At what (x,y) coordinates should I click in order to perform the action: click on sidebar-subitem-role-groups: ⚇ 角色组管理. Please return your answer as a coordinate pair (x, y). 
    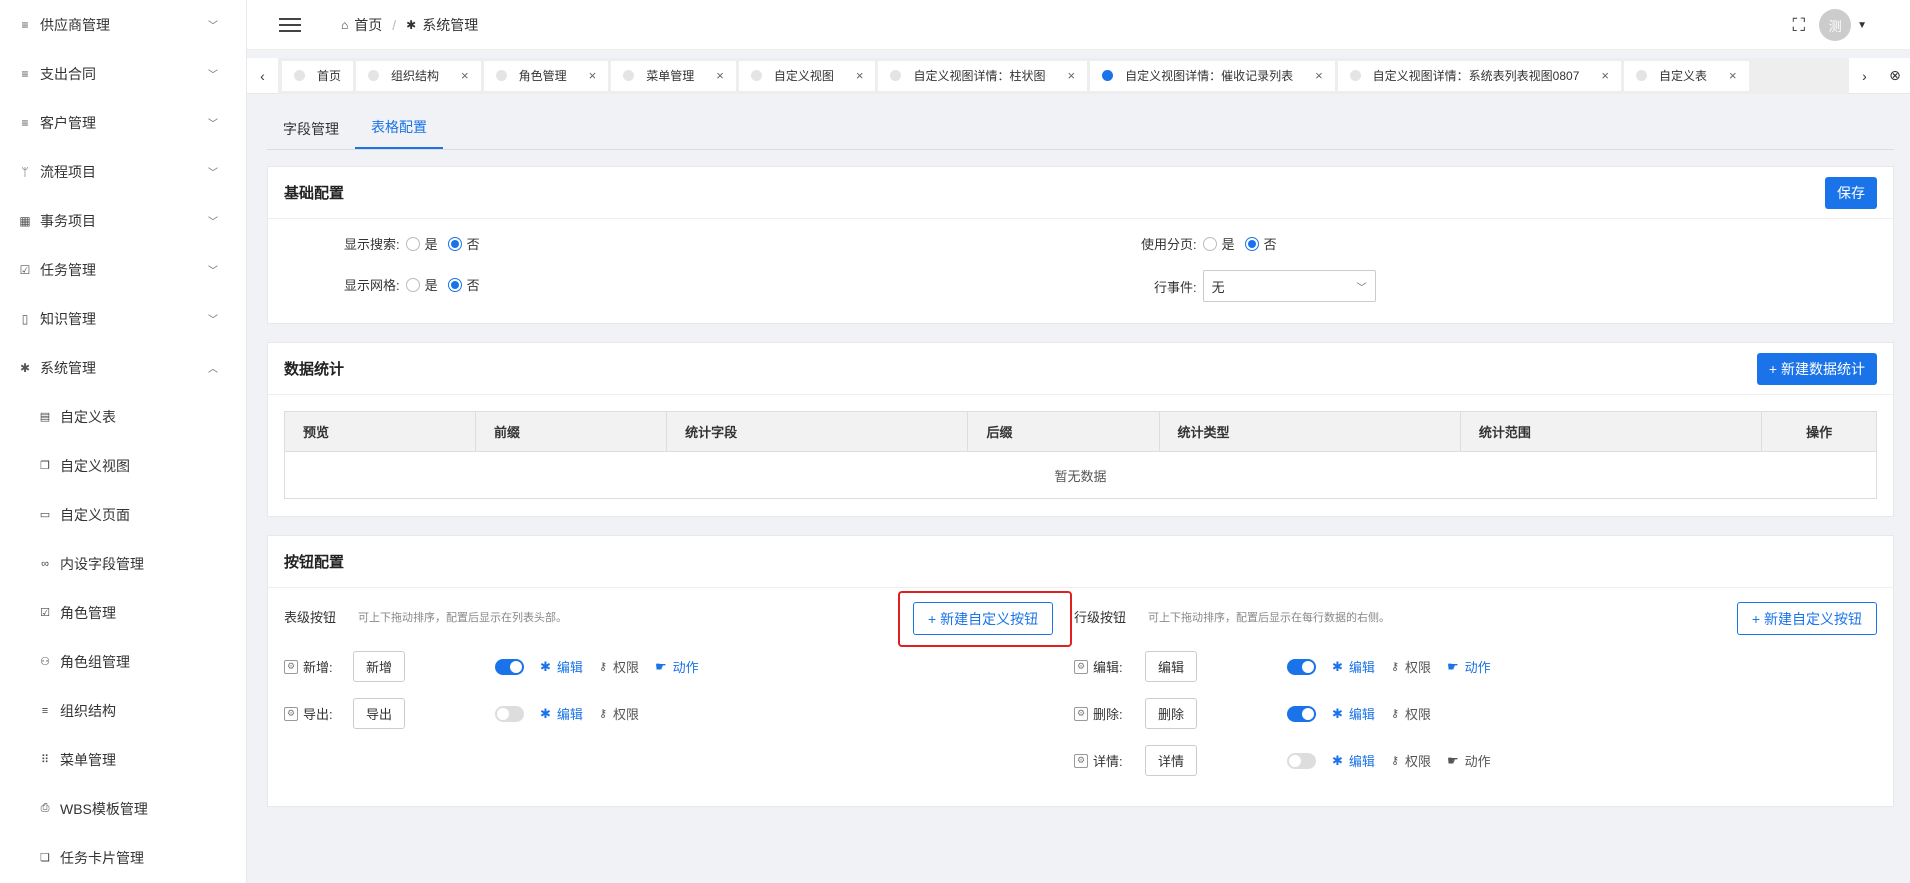
    Looking at the image, I should click on (123, 661).